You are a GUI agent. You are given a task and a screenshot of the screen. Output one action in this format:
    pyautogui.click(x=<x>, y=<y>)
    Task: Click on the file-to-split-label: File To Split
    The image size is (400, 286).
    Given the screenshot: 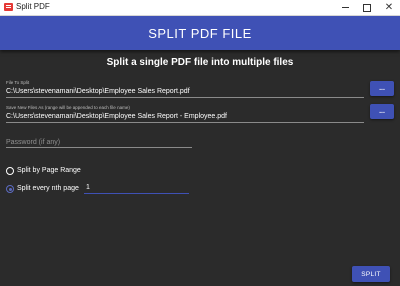 What is the action you would take?
    pyautogui.click(x=18, y=82)
    